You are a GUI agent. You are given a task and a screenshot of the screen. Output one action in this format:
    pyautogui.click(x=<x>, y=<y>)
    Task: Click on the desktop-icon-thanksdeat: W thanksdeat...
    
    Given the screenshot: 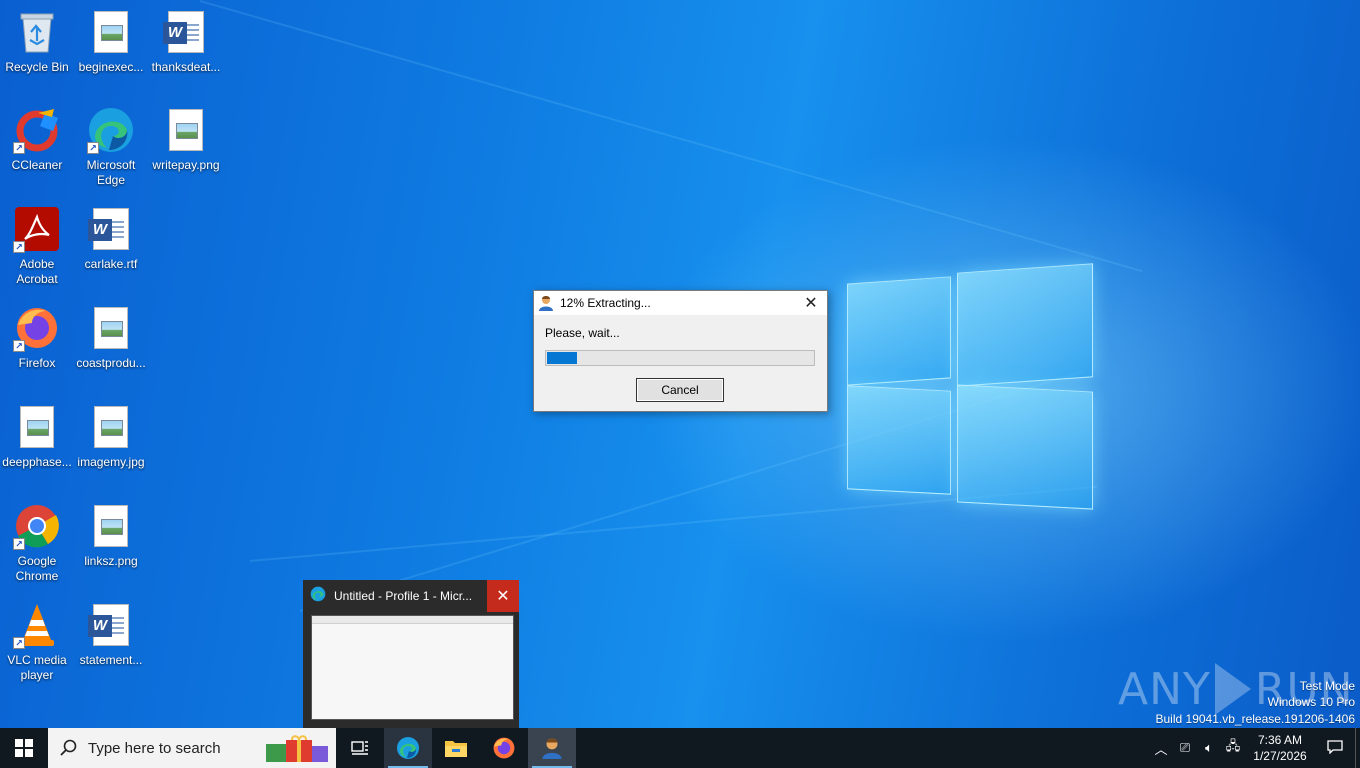 What is the action you would take?
    pyautogui.click(x=186, y=41)
    